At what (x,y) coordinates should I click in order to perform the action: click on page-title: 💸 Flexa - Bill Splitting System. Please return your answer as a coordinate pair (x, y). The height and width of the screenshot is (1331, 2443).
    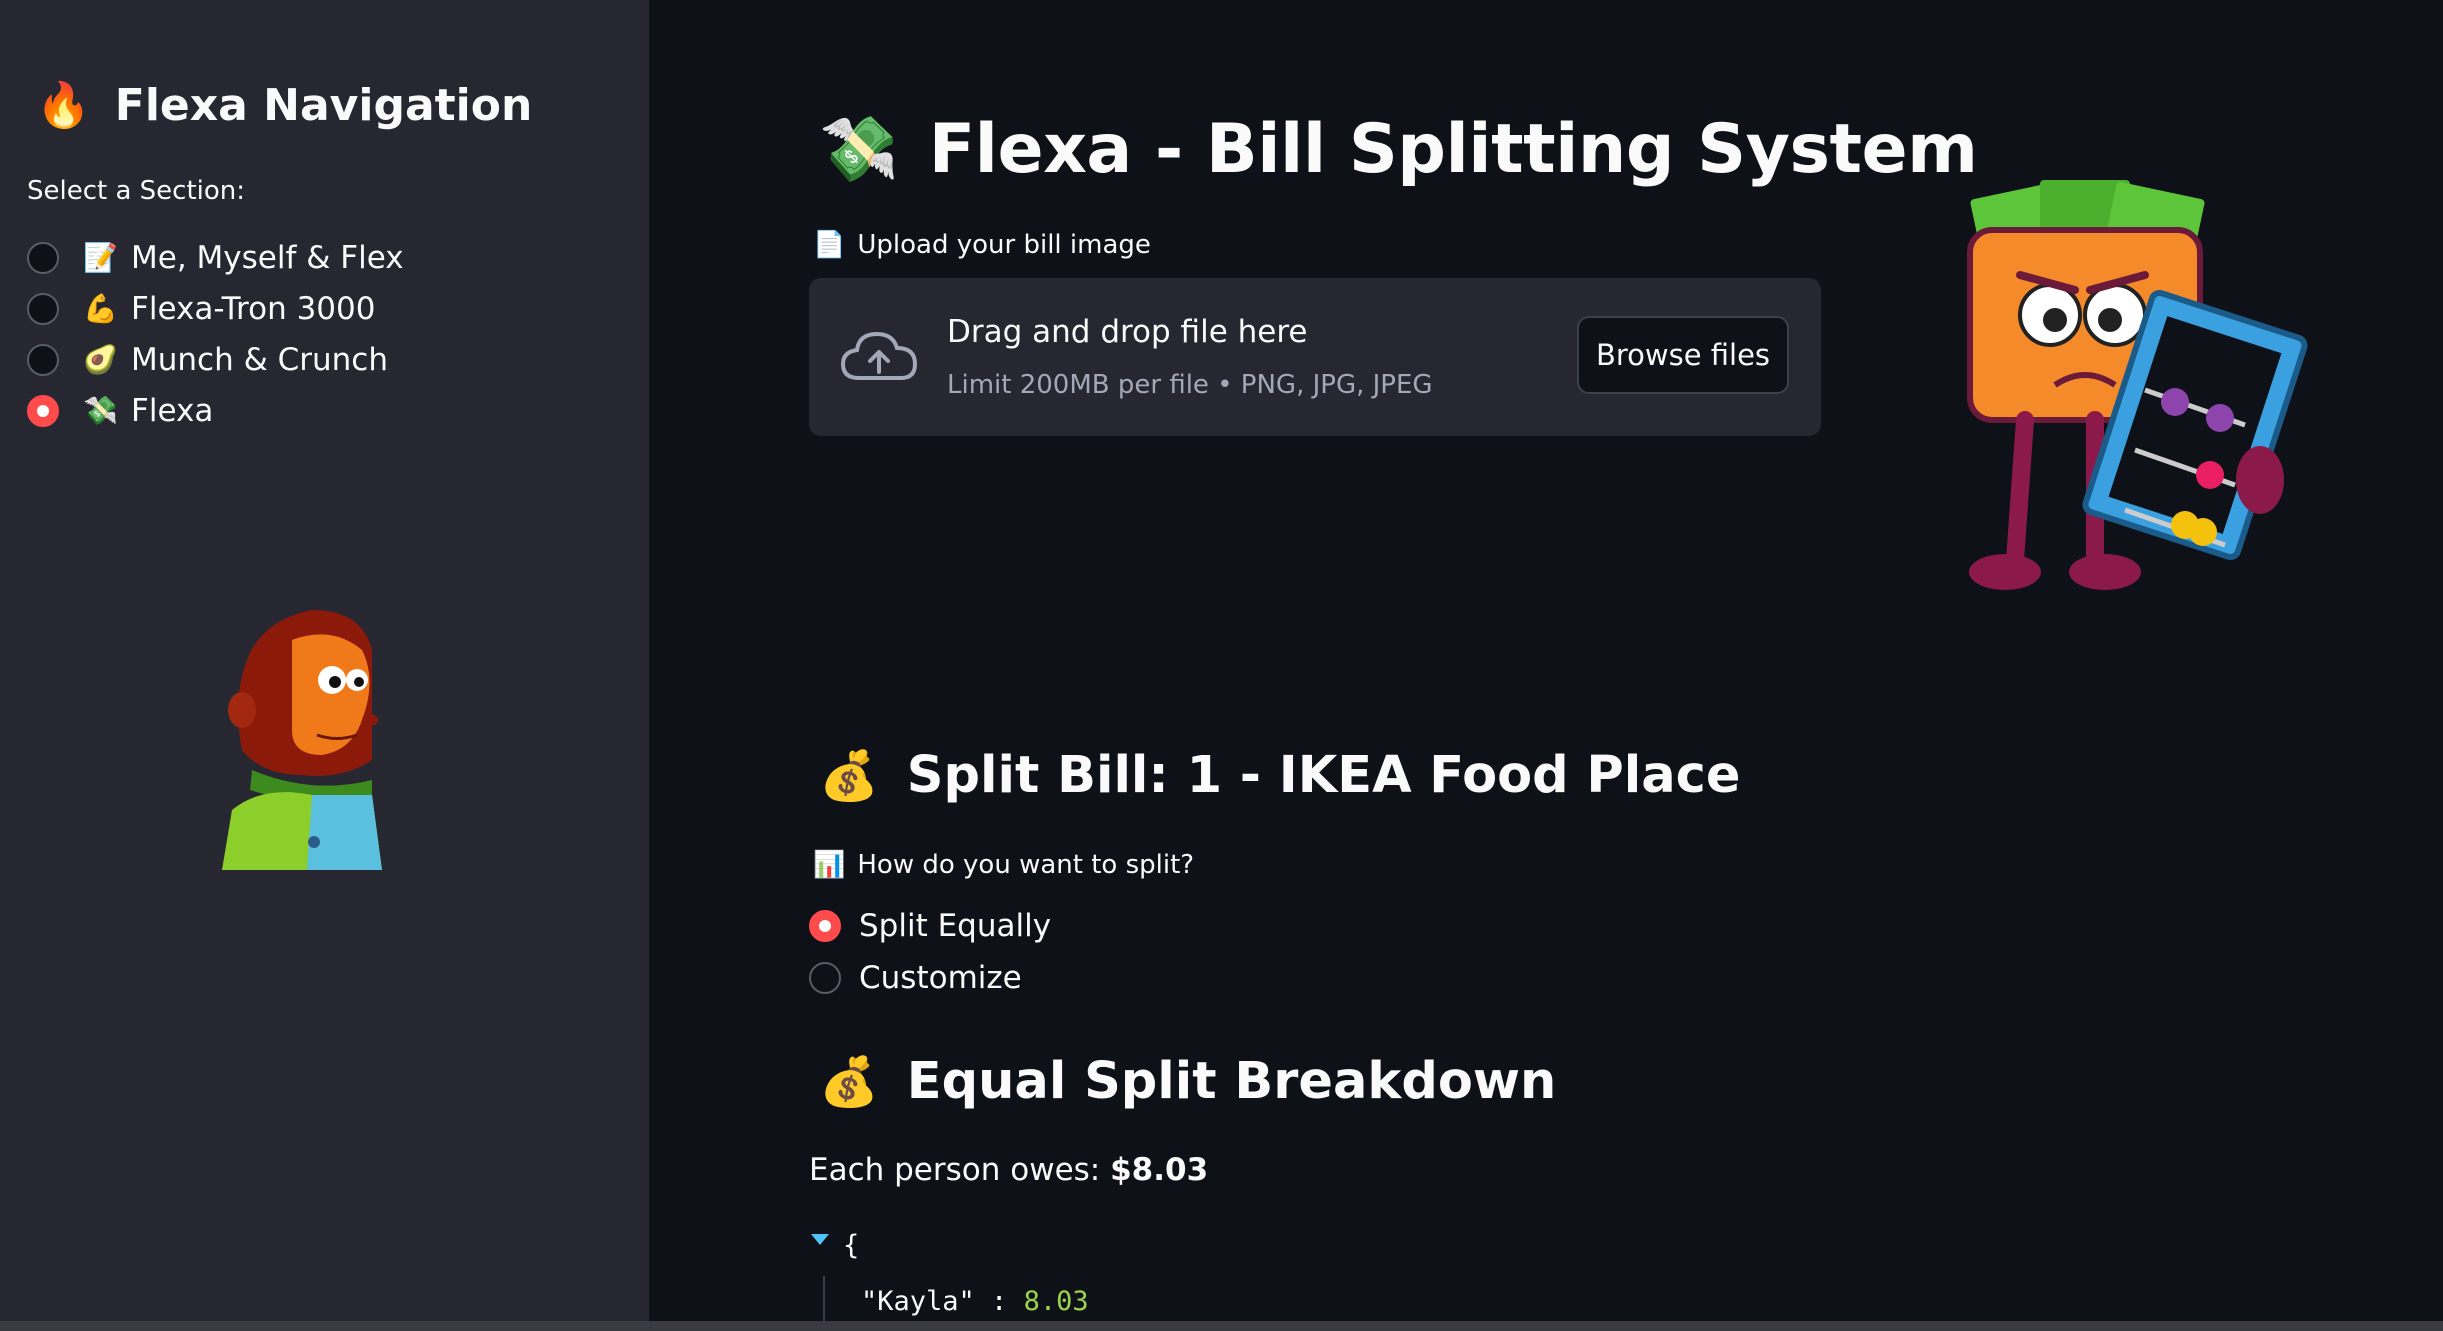
    Looking at the image, I should click on (1398, 149).